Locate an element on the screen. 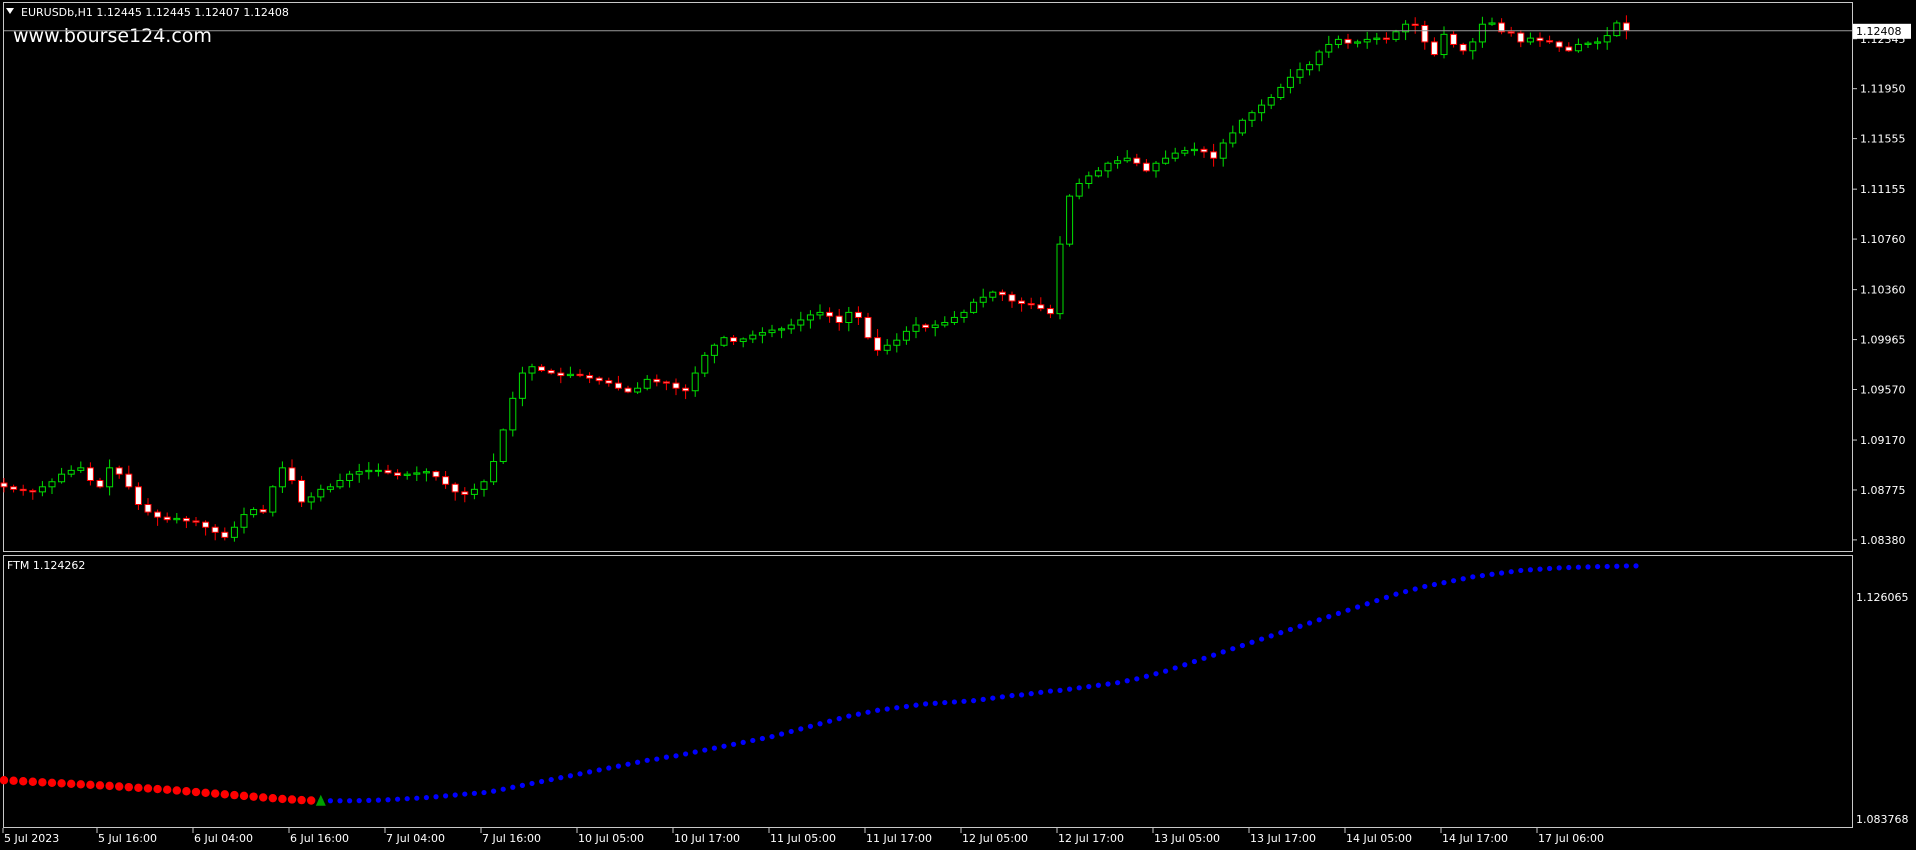 The width and height of the screenshot is (1916, 850). price-tick-label: 1.10760 is located at coordinates (1883, 239).